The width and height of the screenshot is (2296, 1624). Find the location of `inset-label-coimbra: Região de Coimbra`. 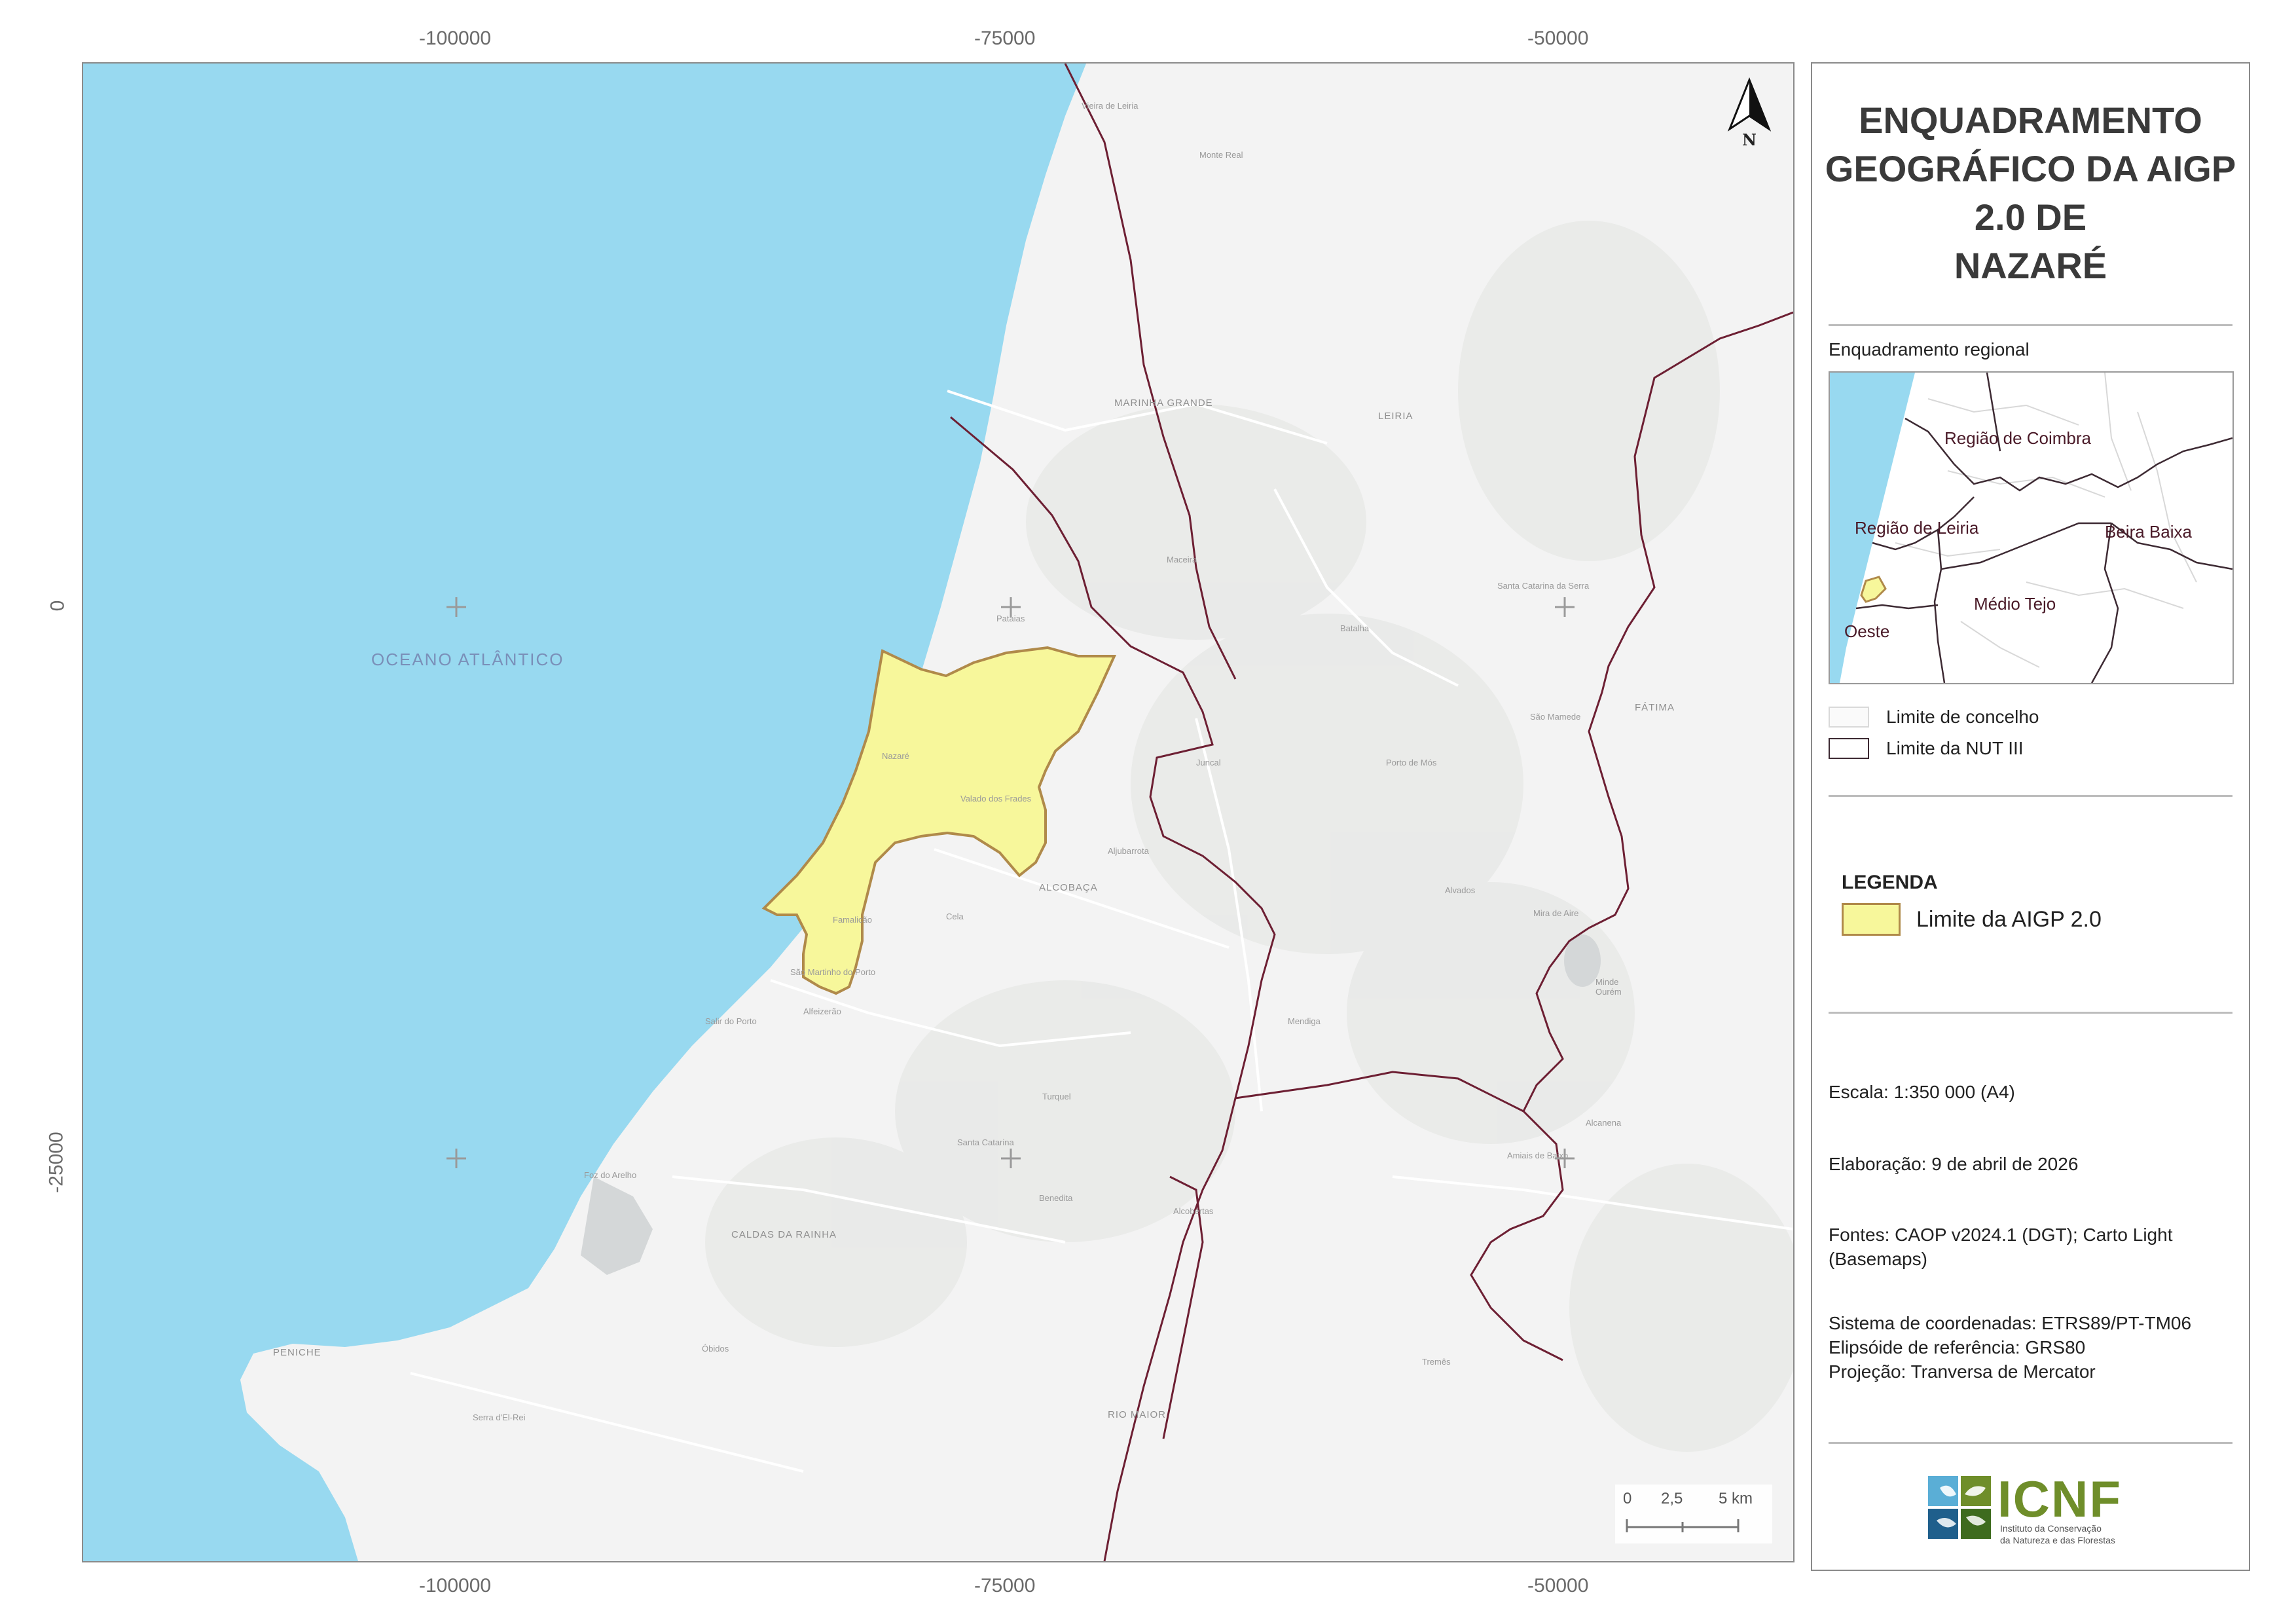

inset-label-coimbra: Região de Coimbra is located at coordinates (2018, 438).